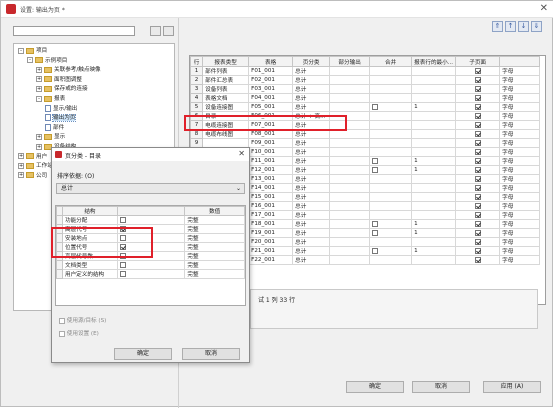 This screenshot has width=553, height=408. What do you see at coordinates (350, 61) in the screenshot?
I see `grid-column-header: 部分输出` at bounding box center [350, 61].